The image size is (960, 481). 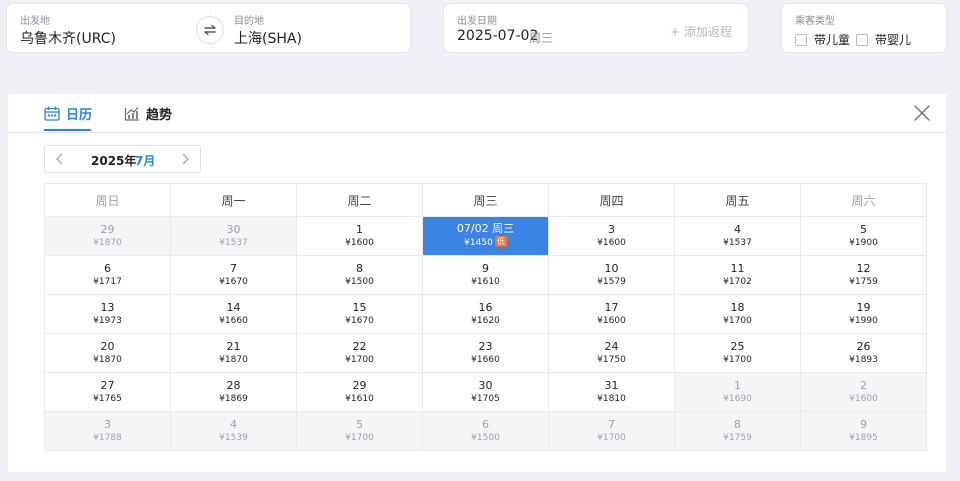 What do you see at coordinates (611, 360) in the screenshot?
I see `day-price: ¥1750` at bounding box center [611, 360].